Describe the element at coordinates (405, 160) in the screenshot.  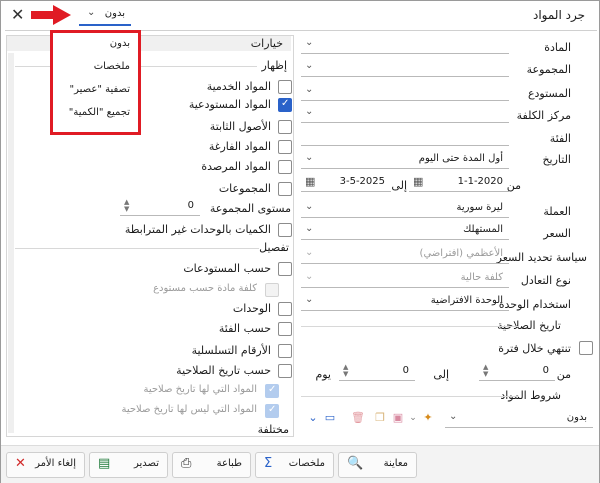
I see `date-range-field: ⌄ أول المدة حتى اليوم` at that location.